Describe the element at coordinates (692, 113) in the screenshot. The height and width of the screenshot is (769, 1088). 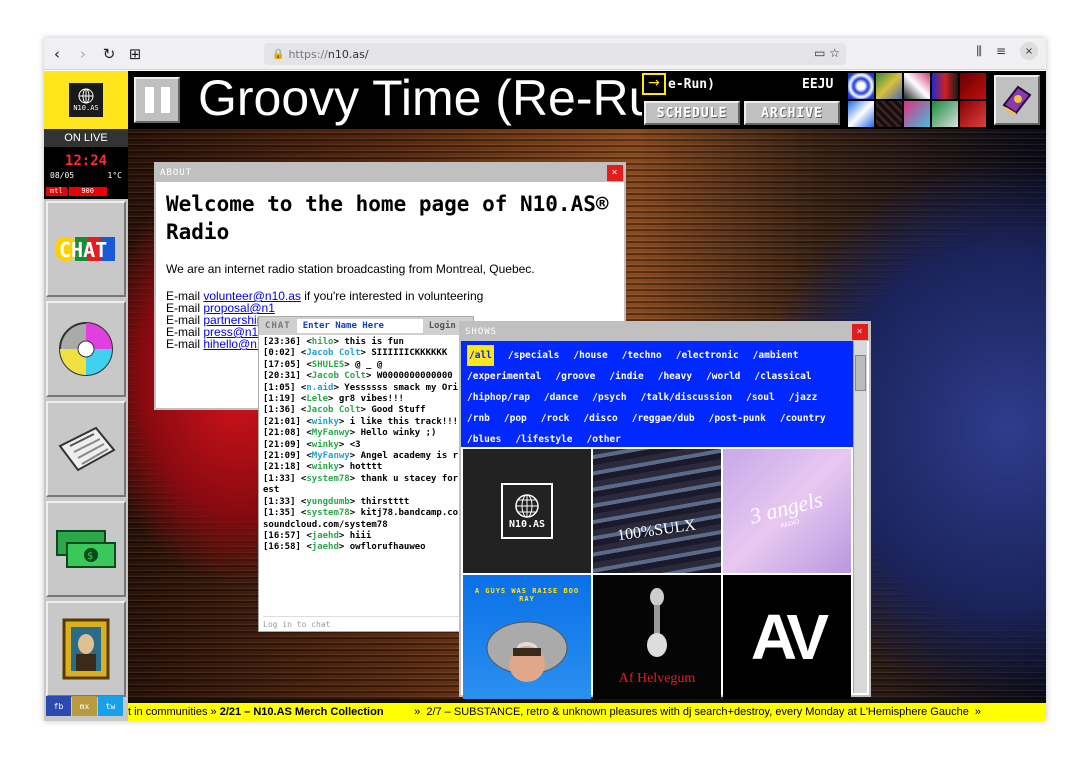
I see `schedule-button: SCHEDULE` at that location.